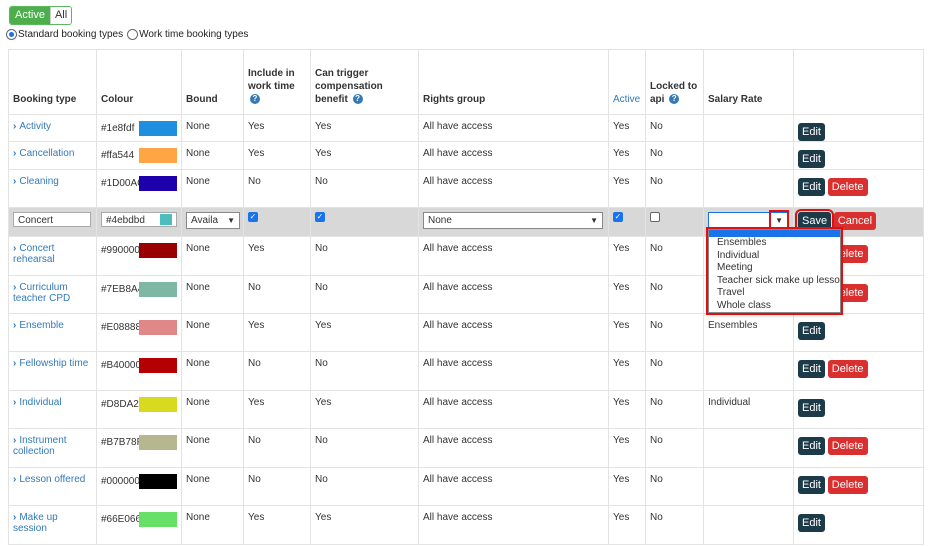  I want to click on cancel-button: Cancel, so click(855, 221).